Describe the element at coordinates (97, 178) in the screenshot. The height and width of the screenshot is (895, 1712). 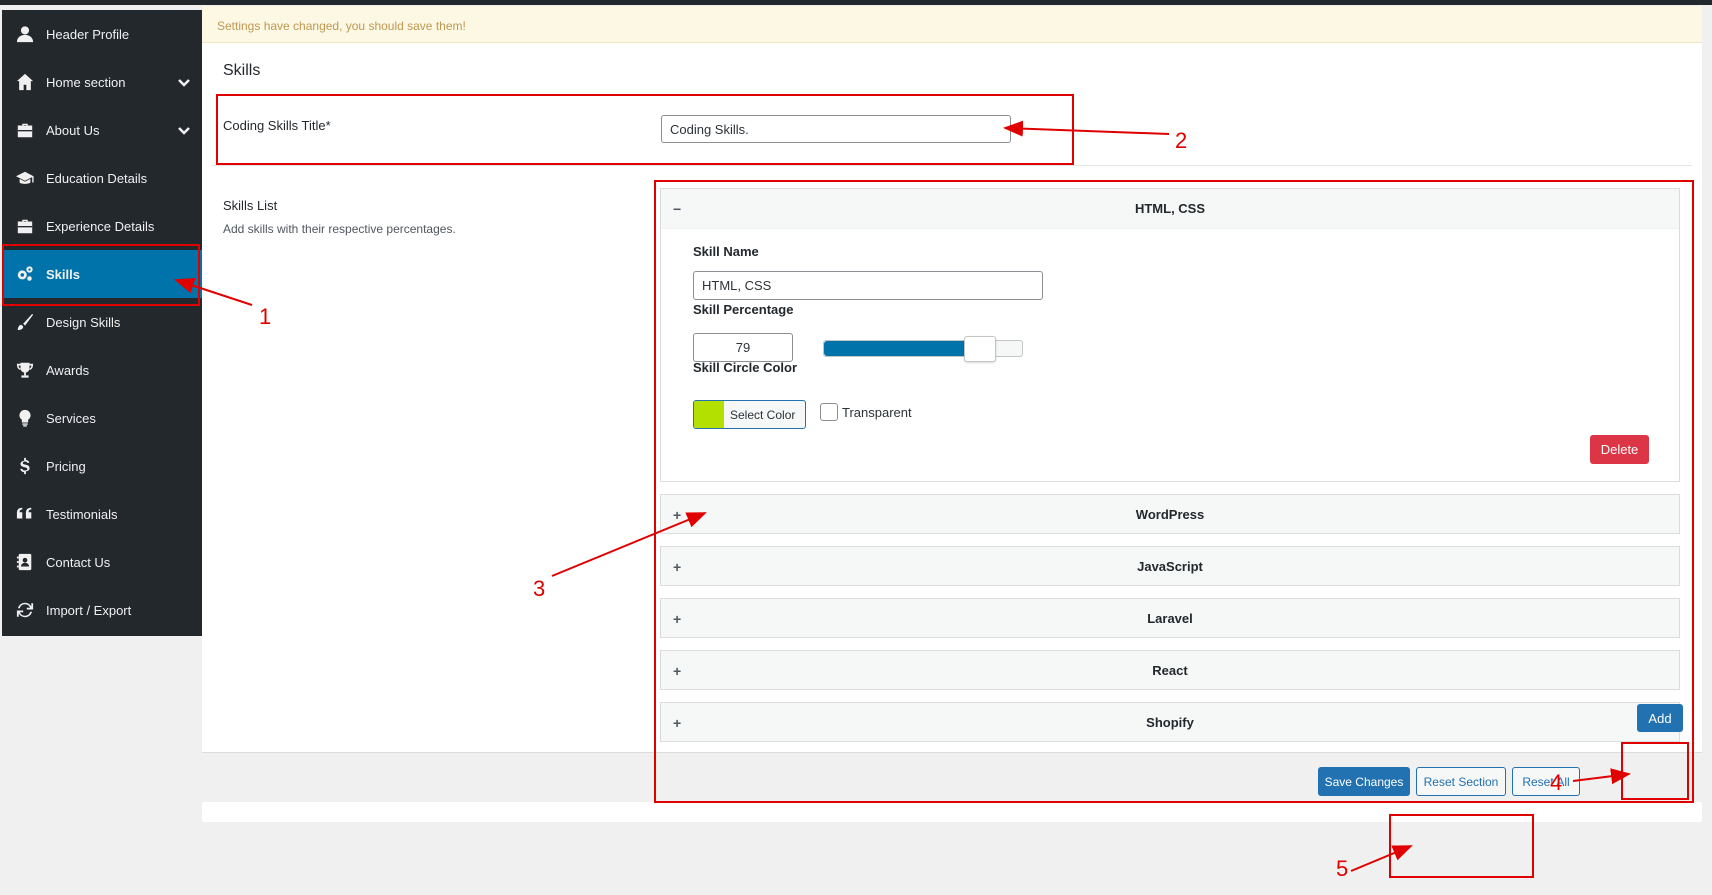
I see `sidebar-item-label: Education Details` at that location.